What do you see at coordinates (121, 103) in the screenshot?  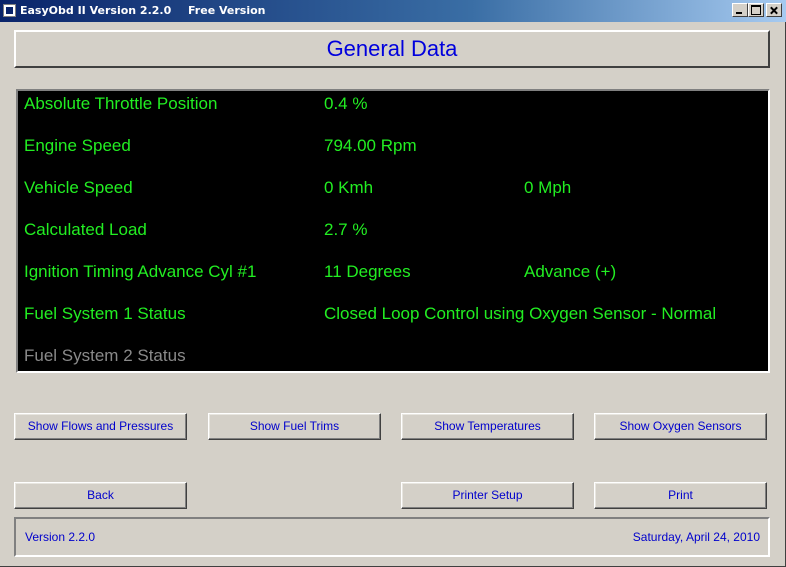 I see `row-label: Absolute Throttle Position` at bounding box center [121, 103].